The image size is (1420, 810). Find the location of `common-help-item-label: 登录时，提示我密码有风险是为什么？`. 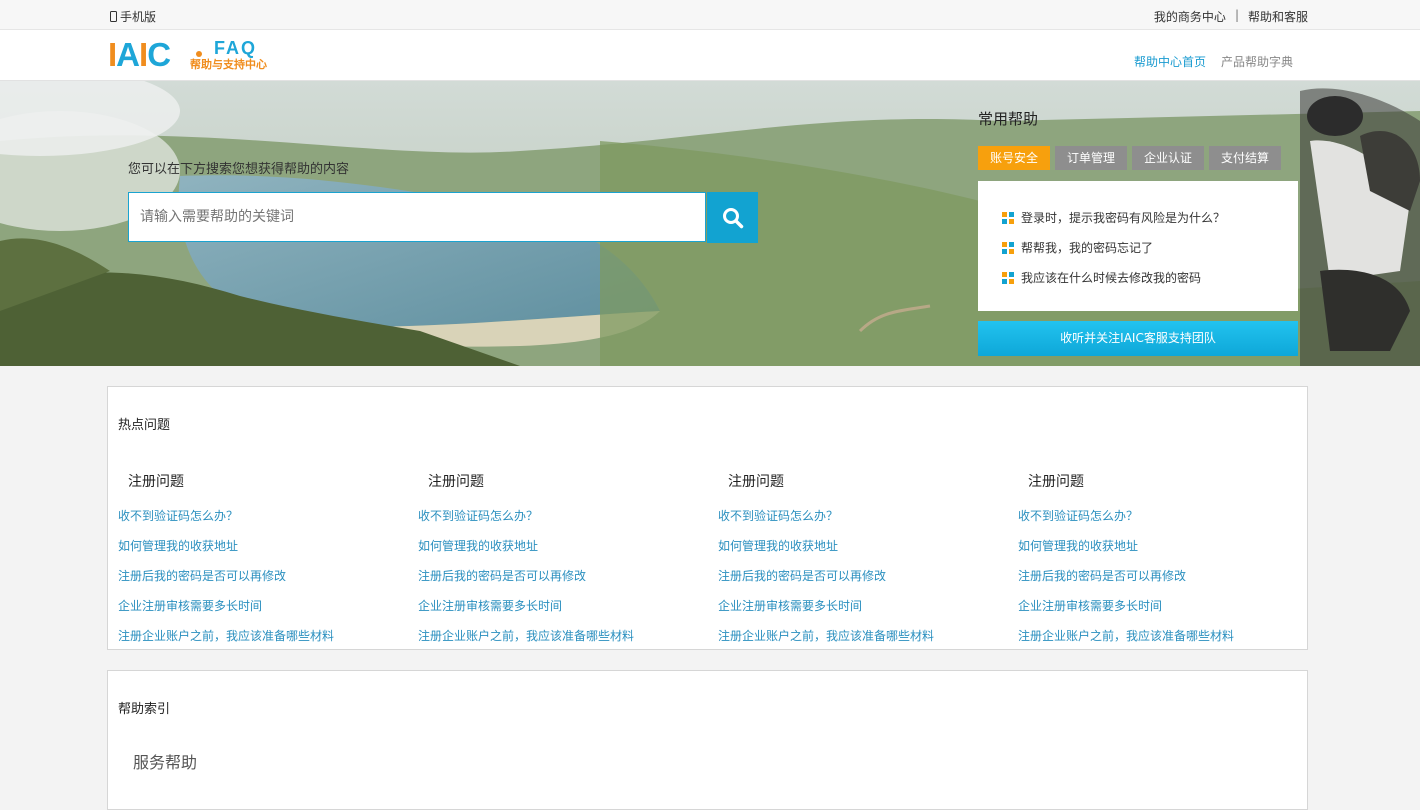

common-help-item-label: 登录时，提示我密码有风险是为什么？ is located at coordinates (1123, 218).